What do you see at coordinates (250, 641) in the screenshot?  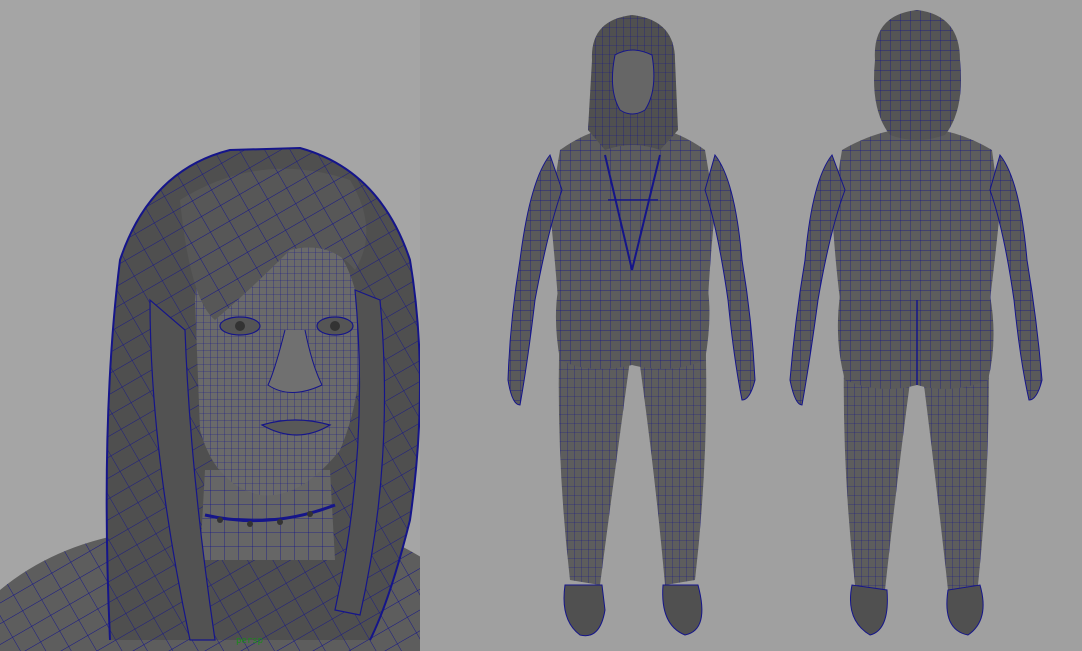 I see `camera-label: persp` at bounding box center [250, 641].